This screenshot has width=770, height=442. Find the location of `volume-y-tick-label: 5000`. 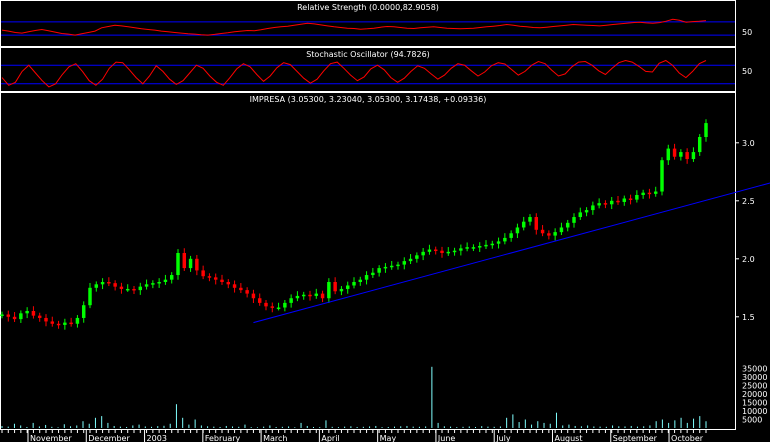

volume-y-tick-label: 5000 is located at coordinates (752, 420).